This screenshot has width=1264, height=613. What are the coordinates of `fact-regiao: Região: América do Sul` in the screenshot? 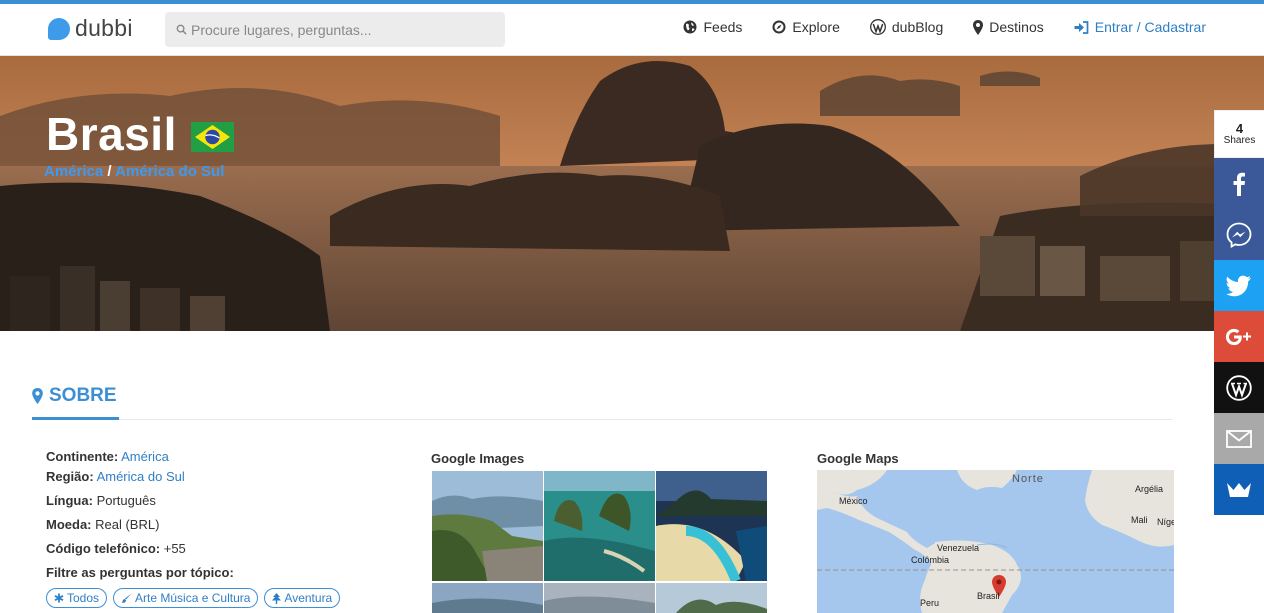 It's located at (140, 479).